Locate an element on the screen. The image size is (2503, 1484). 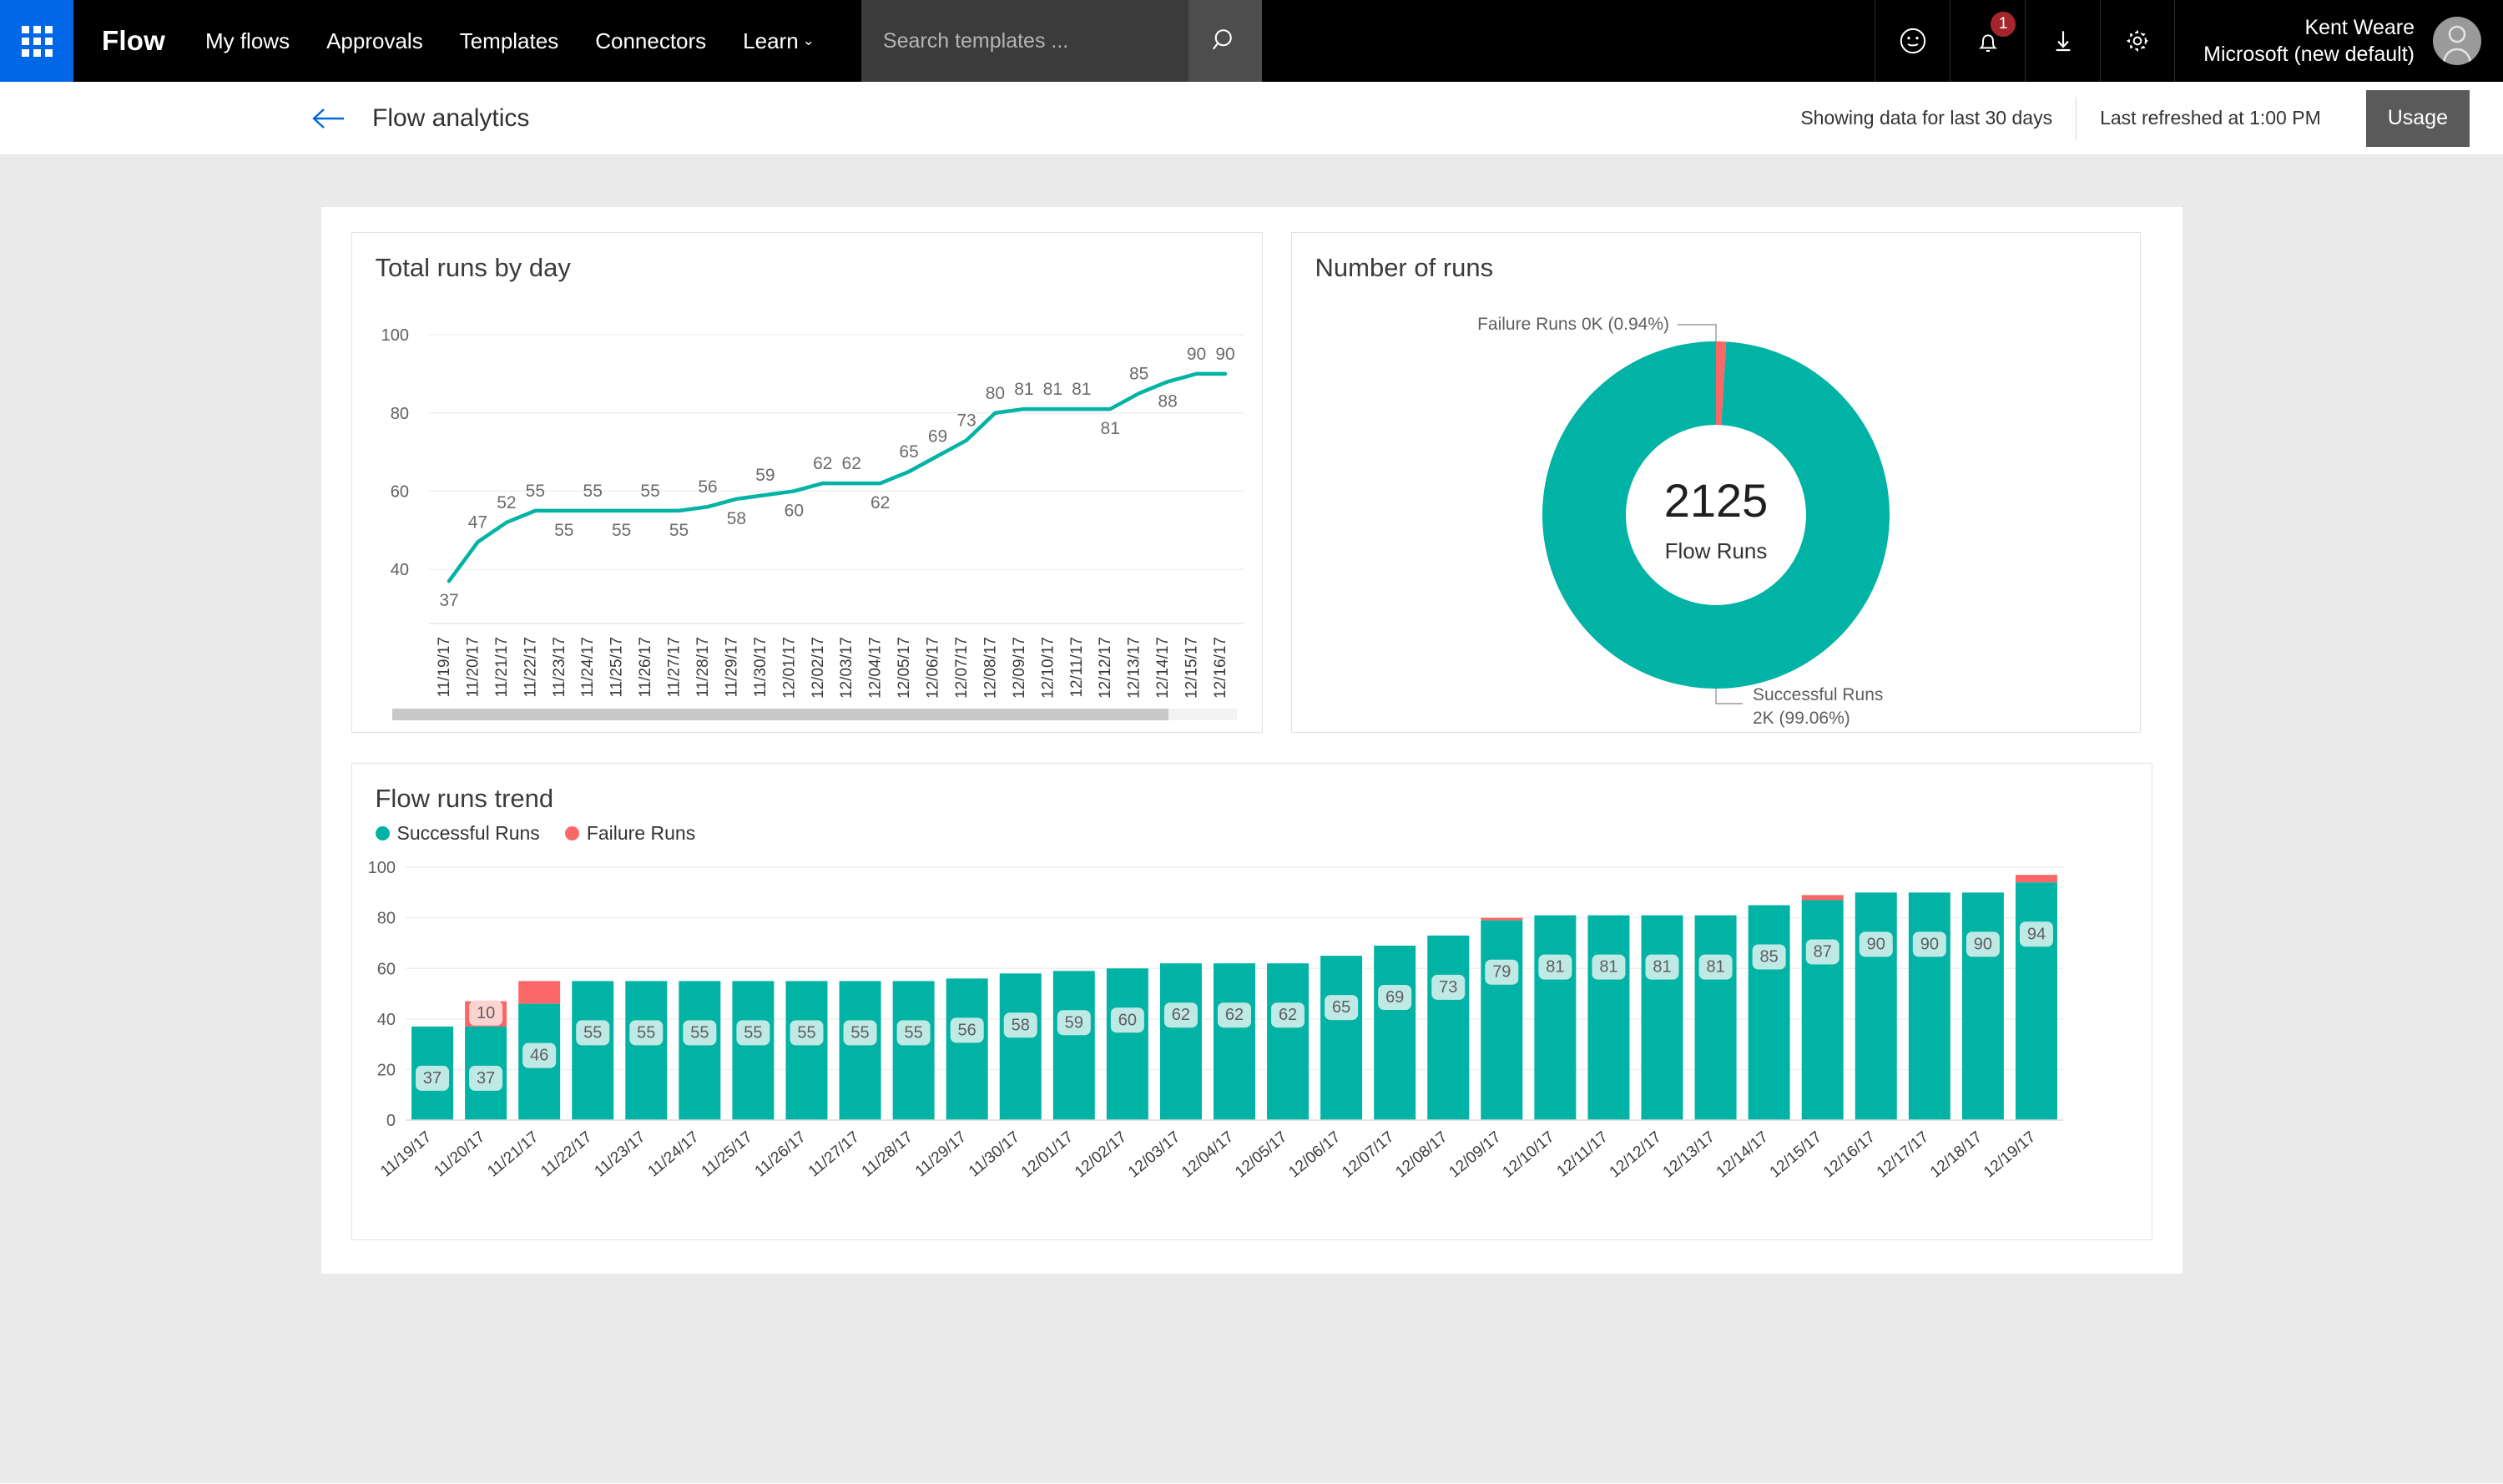
bar-x-tick: 12/15/17 is located at coordinates (1795, 1155).